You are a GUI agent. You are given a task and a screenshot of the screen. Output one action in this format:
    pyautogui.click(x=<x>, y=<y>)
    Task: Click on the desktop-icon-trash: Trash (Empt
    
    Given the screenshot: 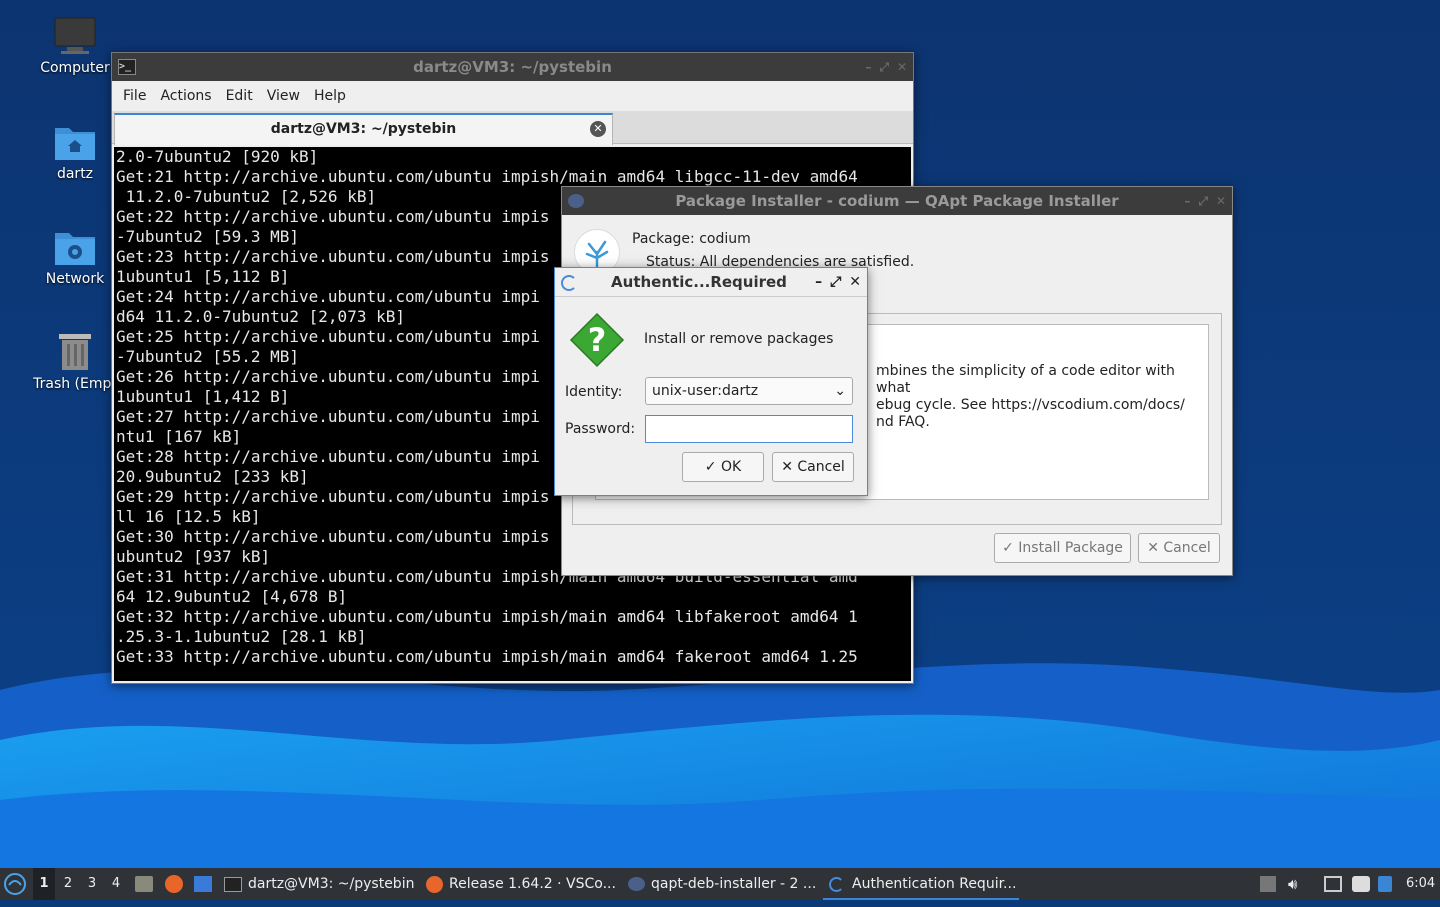 What is the action you would take?
    pyautogui.click(x=75, y=362)
    